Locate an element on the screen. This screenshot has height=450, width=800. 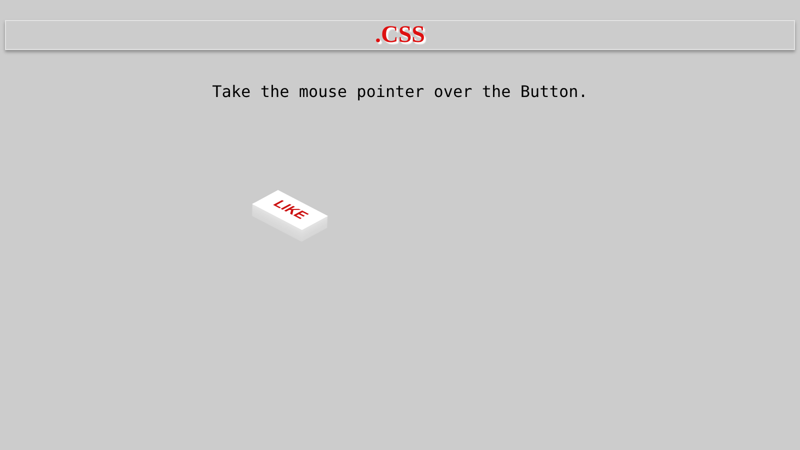
like-button: LIKE is located at coordinates (290, 210).